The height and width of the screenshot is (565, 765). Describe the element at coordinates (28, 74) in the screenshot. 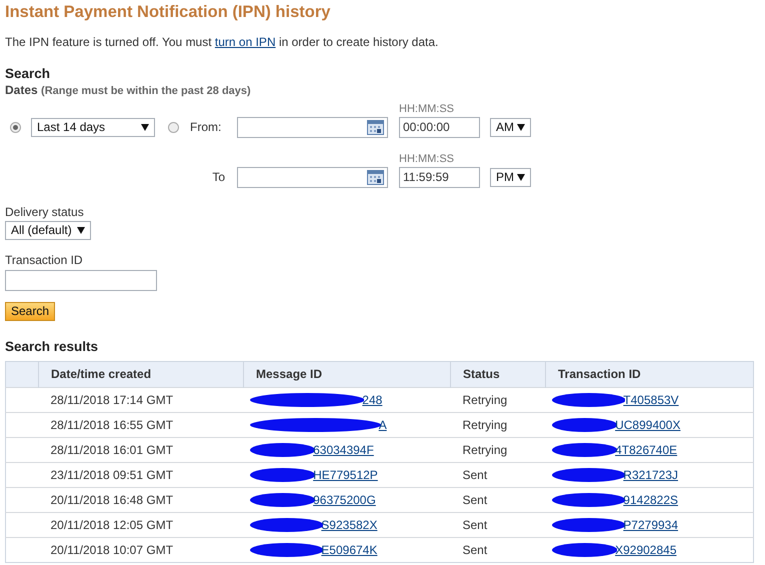

I see `section-heading: Search` at that location.